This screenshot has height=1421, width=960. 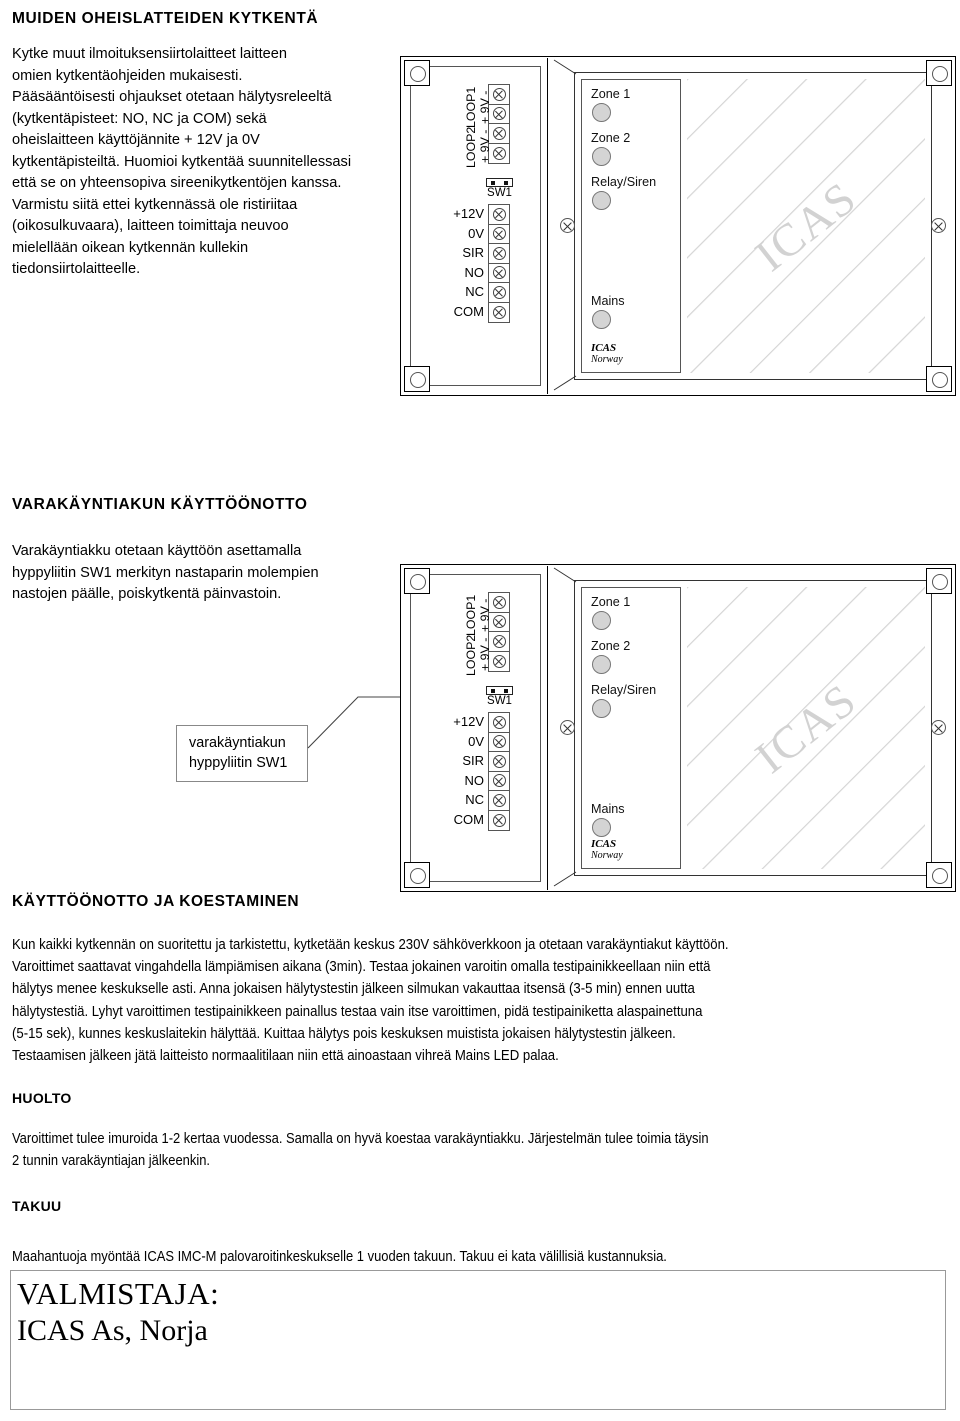 What do you see at coordinates (156, 901) in the screenshot?
I see `heading-commissioning: KÄYTTÖÖNOTTO JA KOESTAMINEN` at bounding box center [156, 901].